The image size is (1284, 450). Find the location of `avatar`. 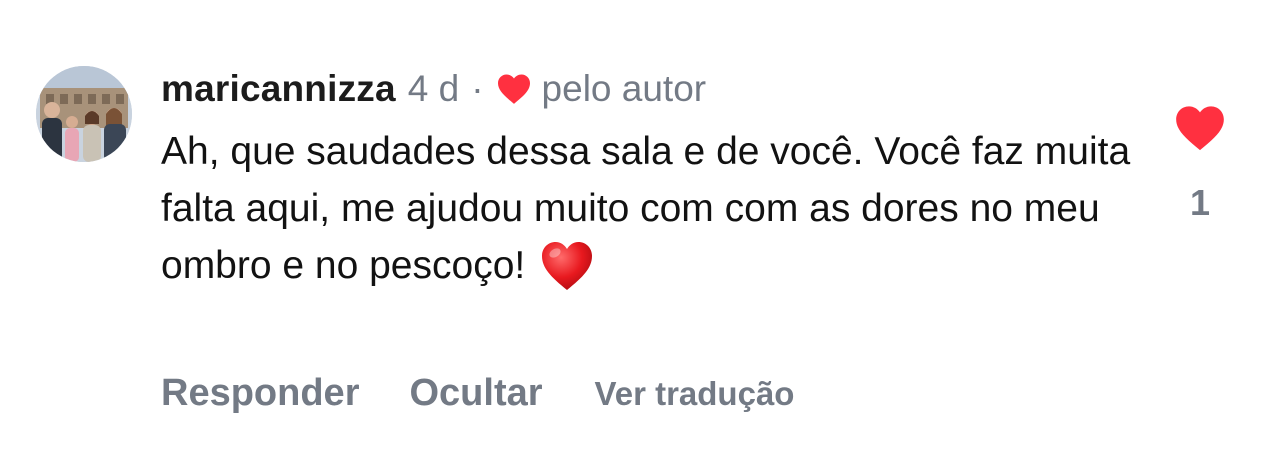

avatar is located at coordinates (84, 114).